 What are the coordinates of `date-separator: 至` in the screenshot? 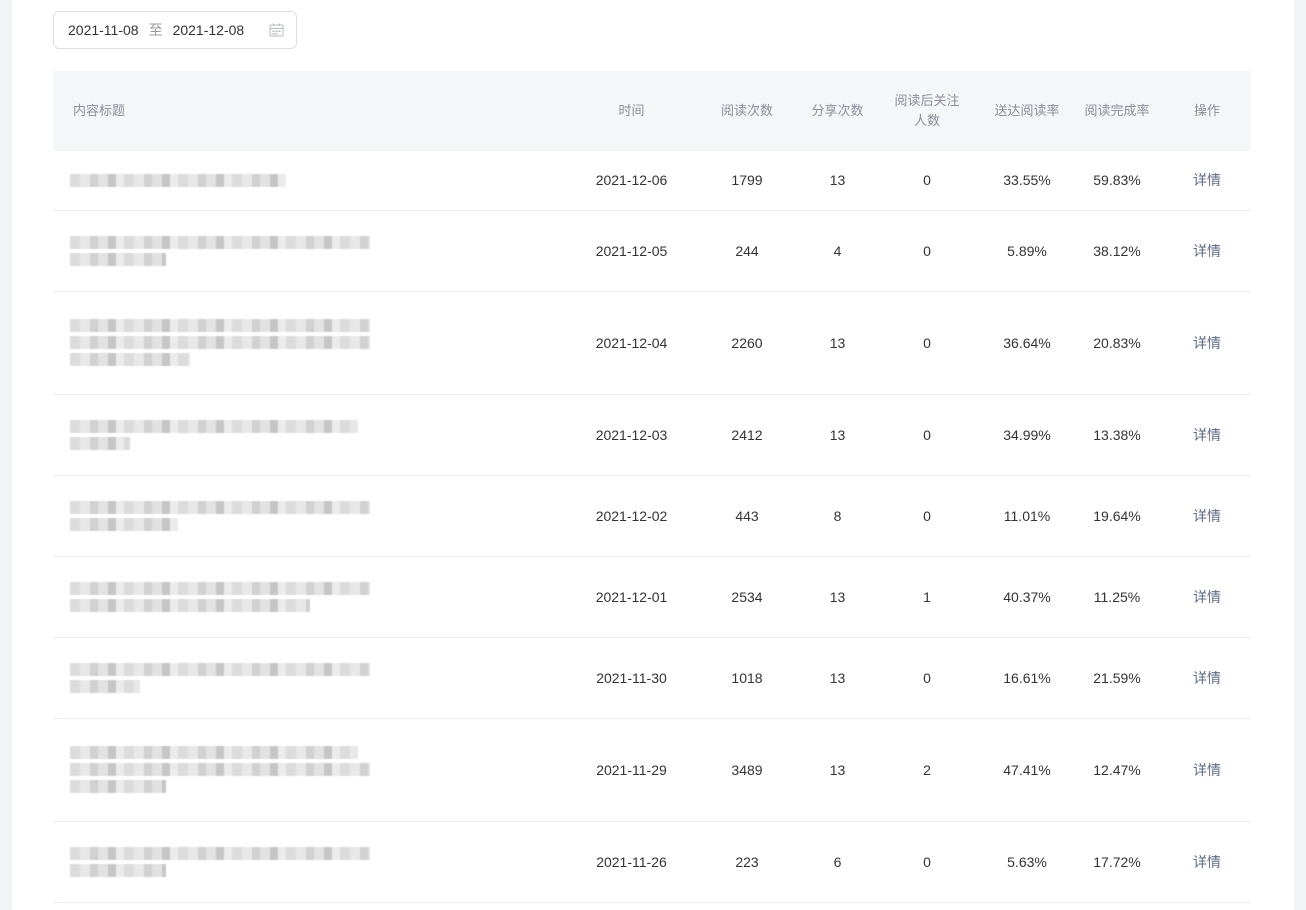 It's located at (155, 30).